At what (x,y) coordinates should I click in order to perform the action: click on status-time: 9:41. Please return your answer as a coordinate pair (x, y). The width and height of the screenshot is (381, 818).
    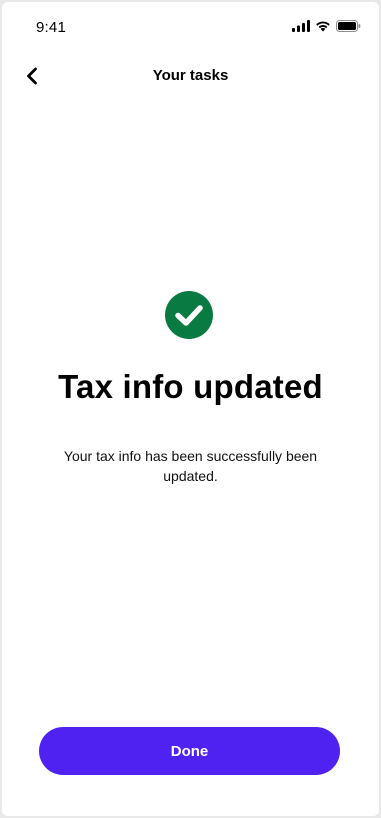
    Looking at the image, I should click on (51, 27).